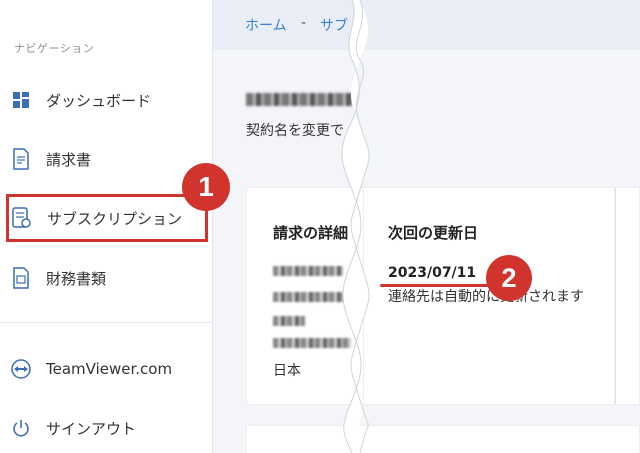 This screenshot has width=640, height=453. I want to click on breadcrumb-home-link: ホーム, so click(266, 25).